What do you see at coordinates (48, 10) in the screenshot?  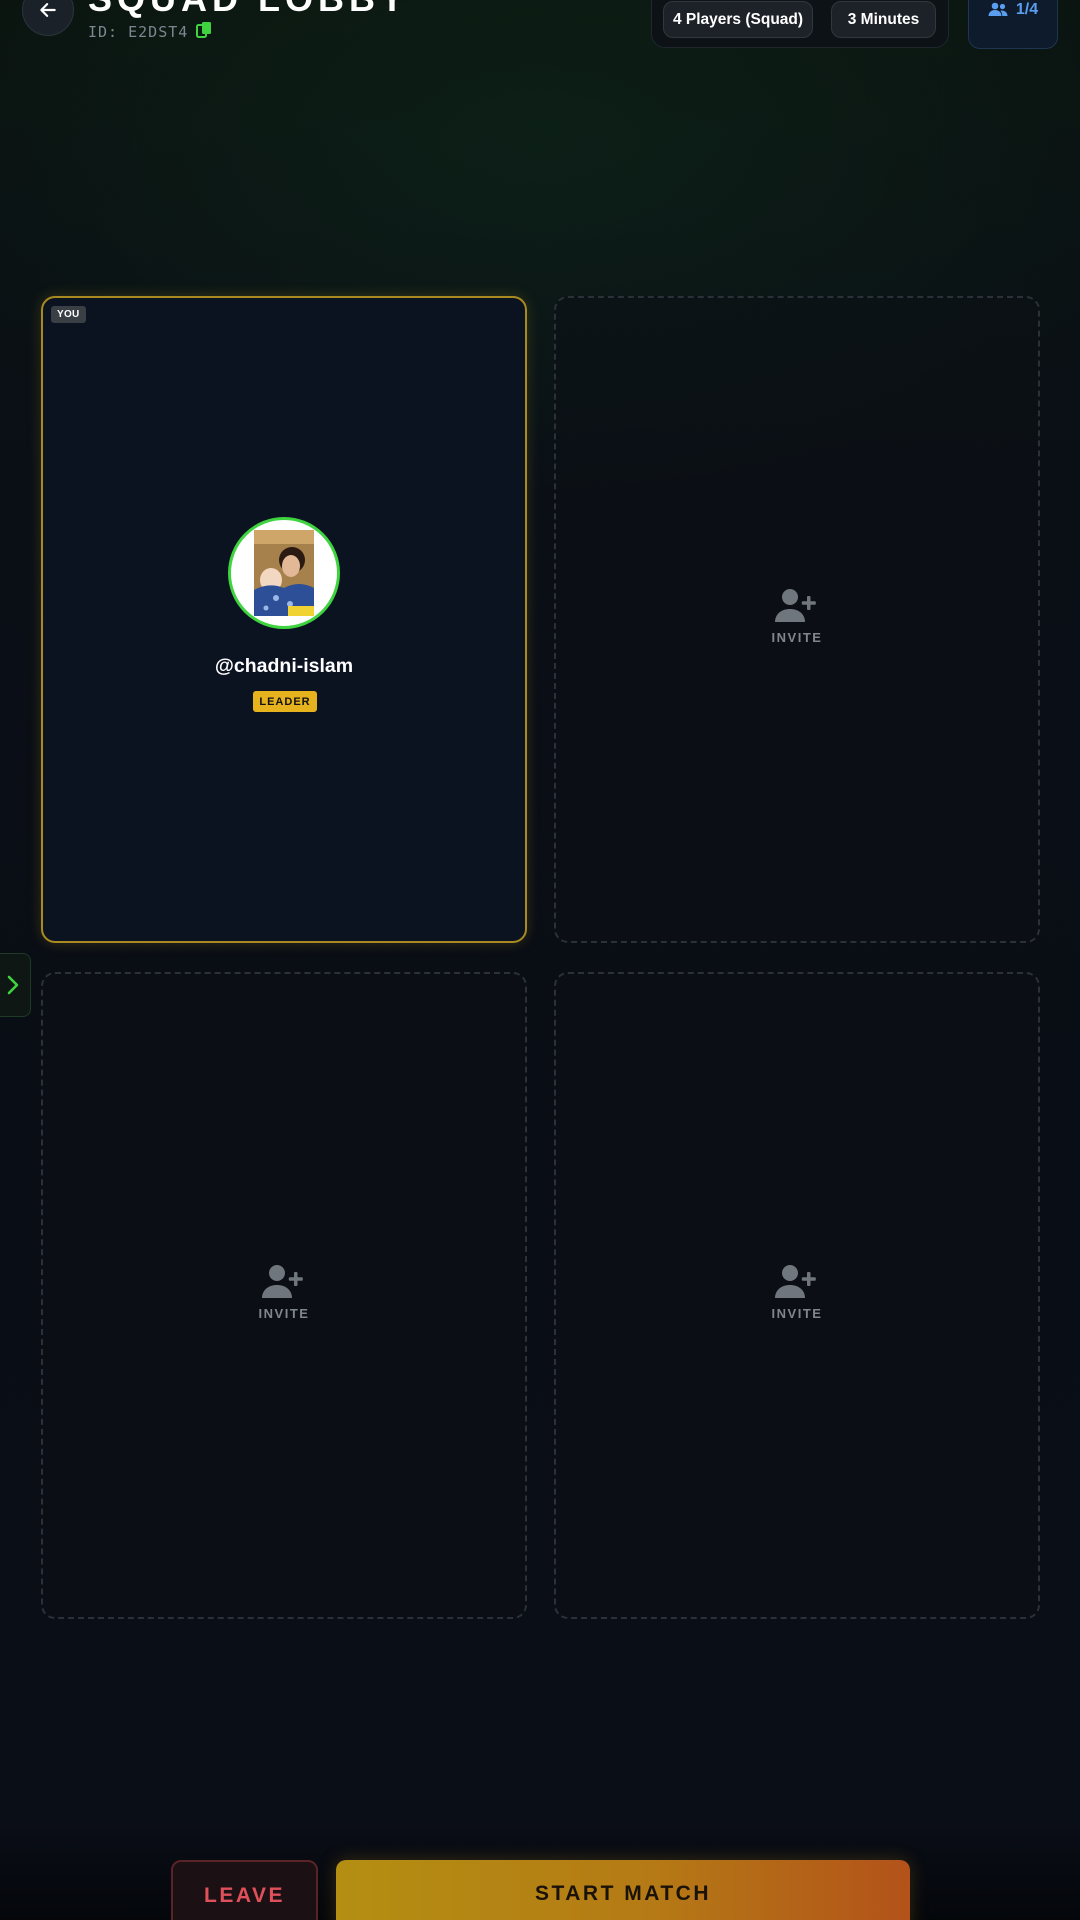 I see `arrow-left-icon` at bounding box center [48, 10].